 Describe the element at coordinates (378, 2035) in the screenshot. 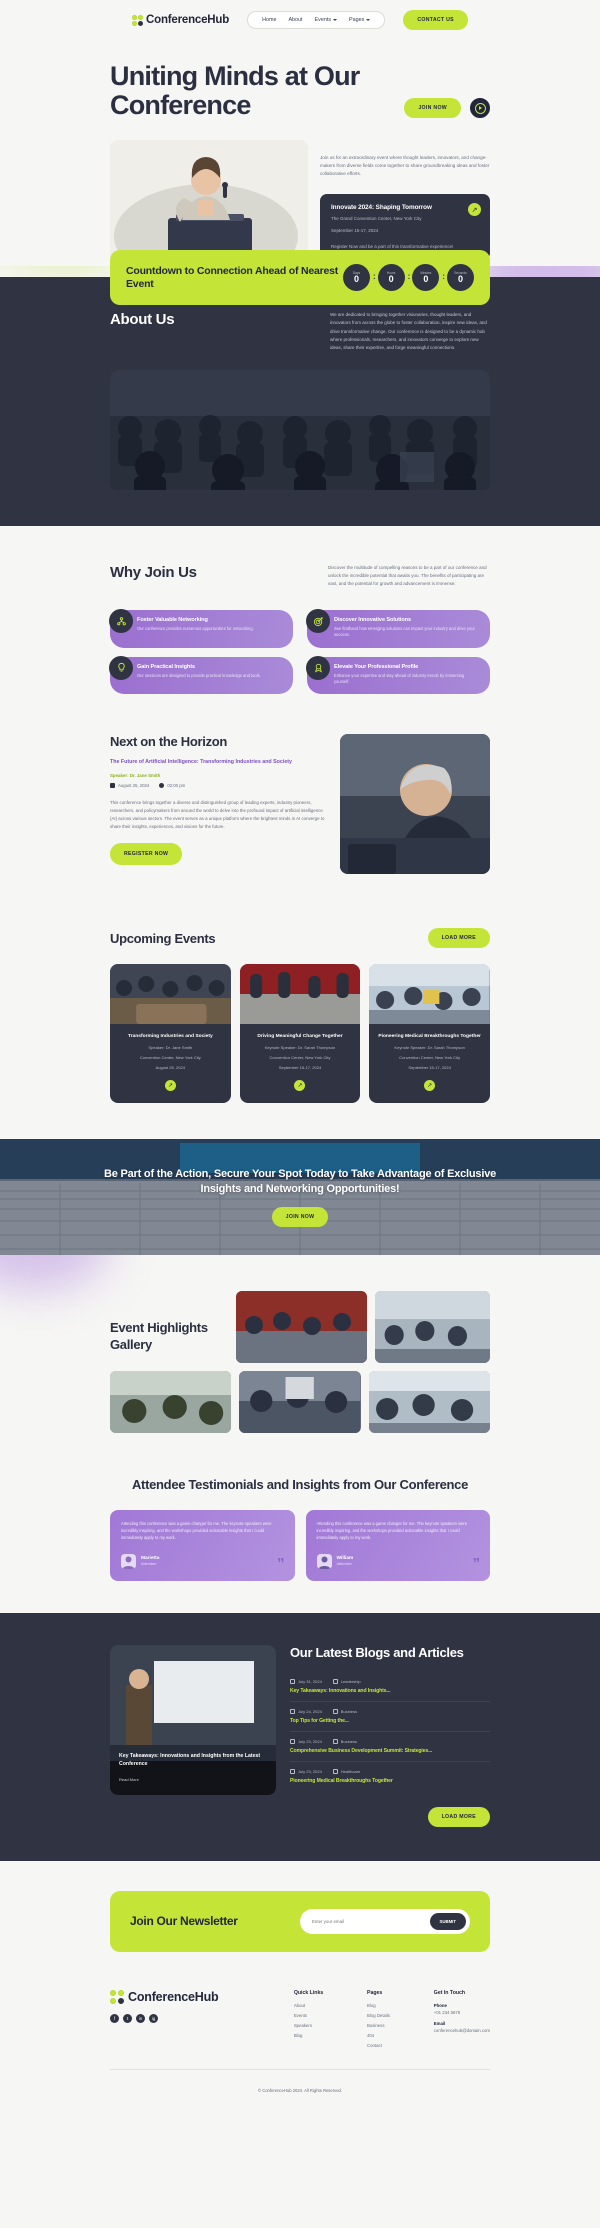

I see `footer-link: 404` at that location.